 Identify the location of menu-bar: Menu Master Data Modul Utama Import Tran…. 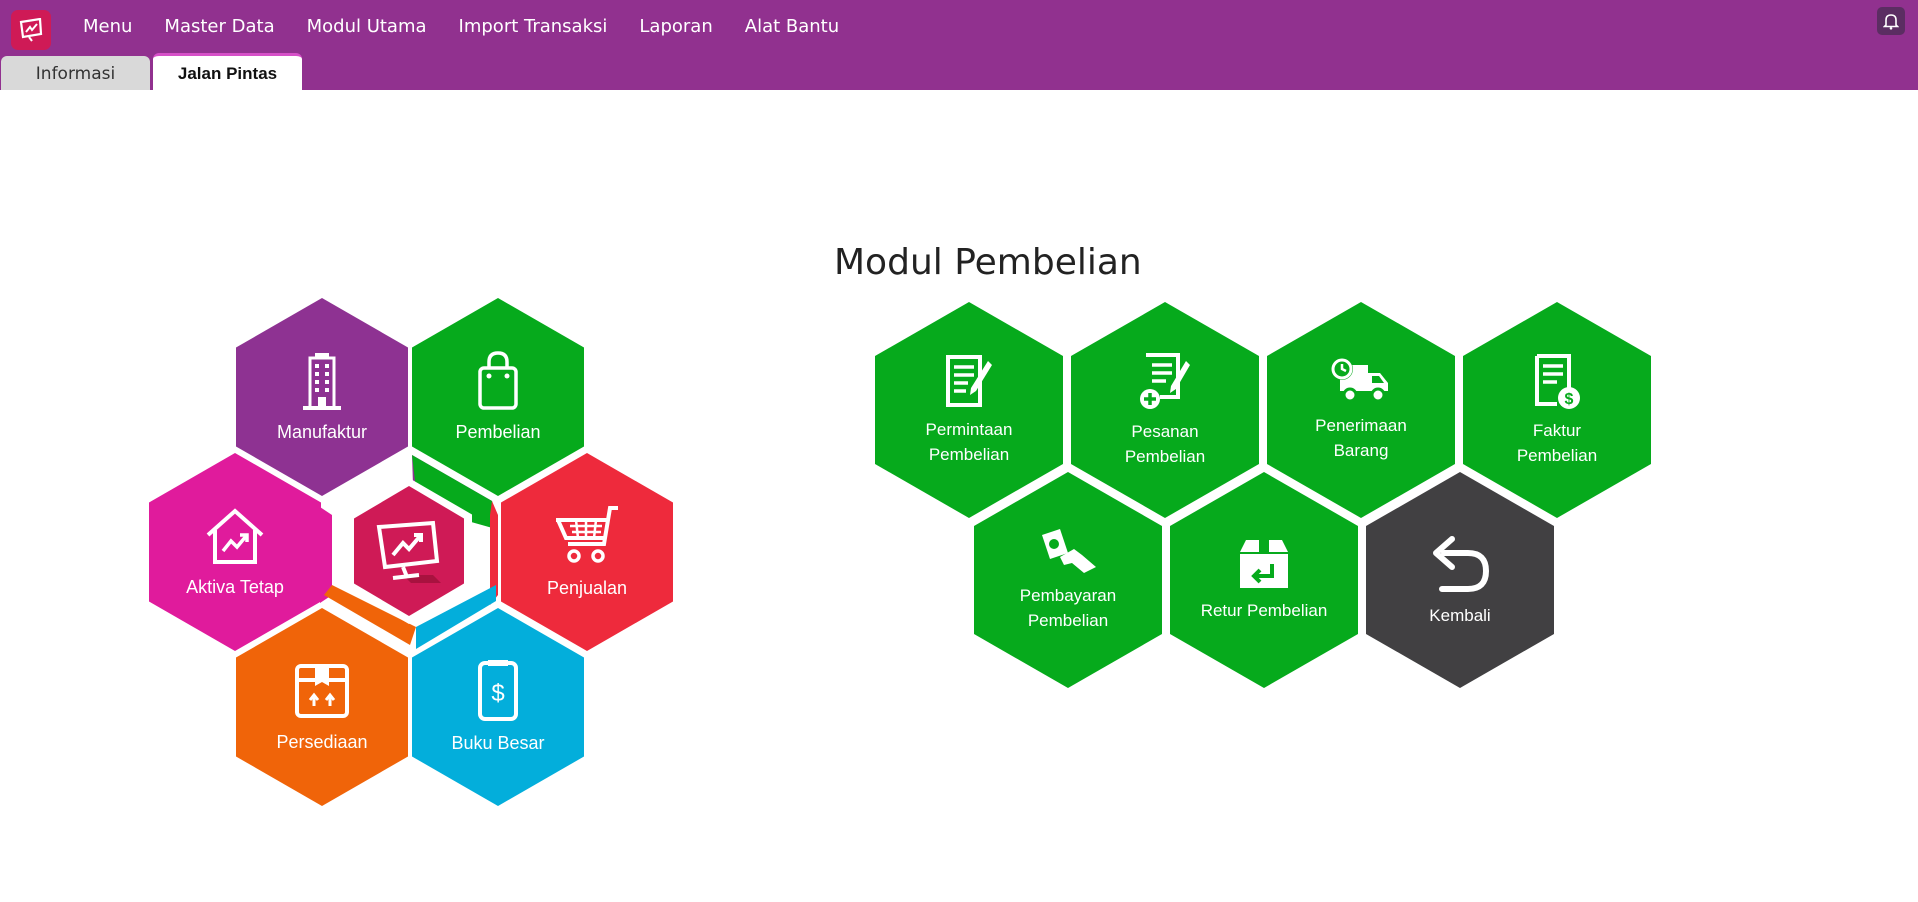
(461, 27).